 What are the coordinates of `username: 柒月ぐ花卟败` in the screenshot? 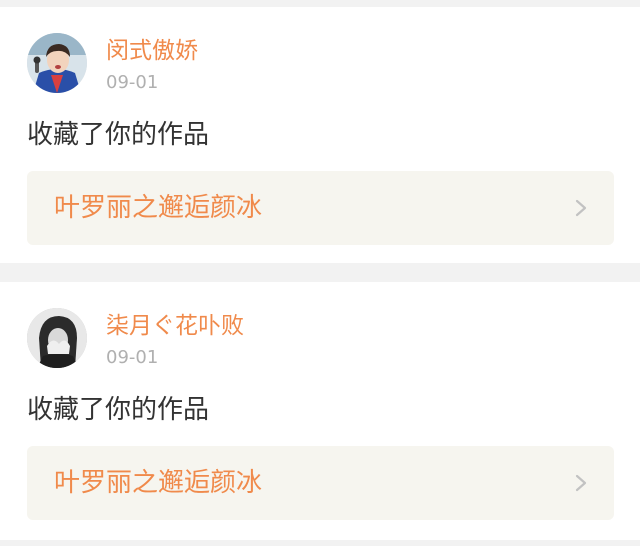 It's located at (175, 326).